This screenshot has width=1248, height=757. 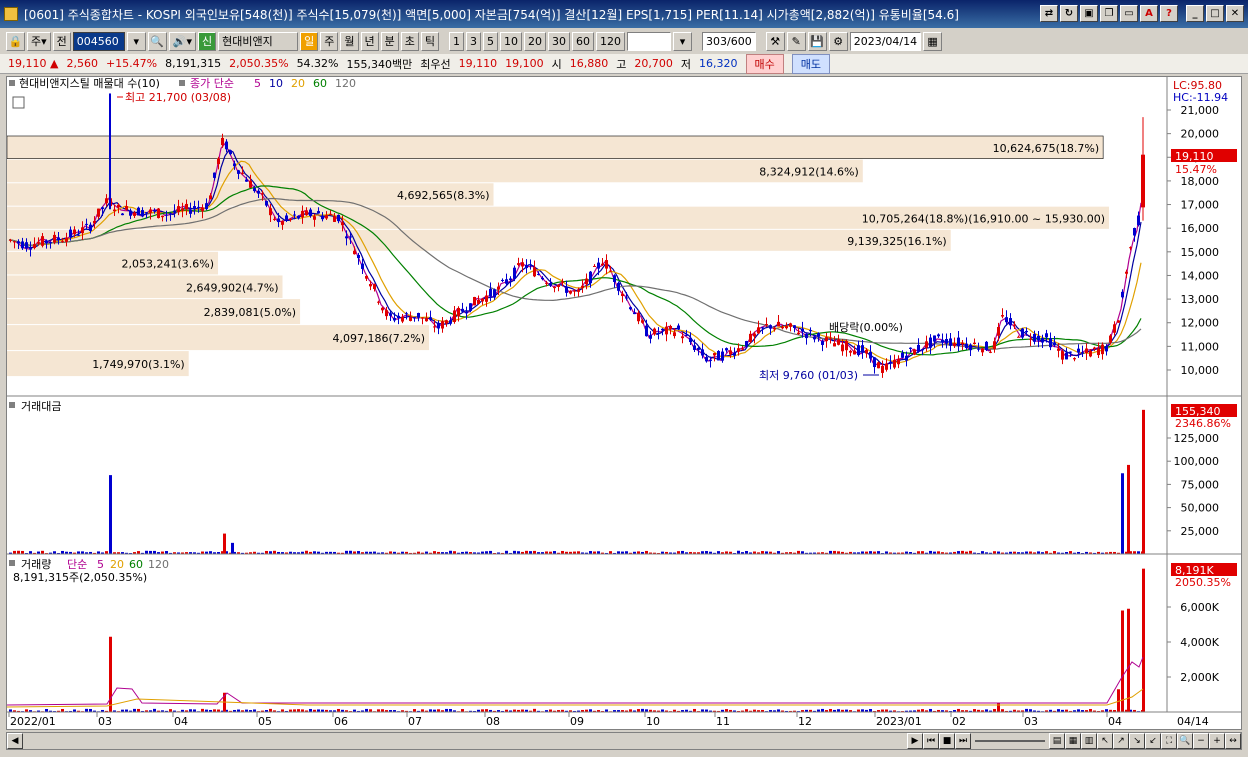 I want to click on interval-10: 10, so click(x=511, y=41).